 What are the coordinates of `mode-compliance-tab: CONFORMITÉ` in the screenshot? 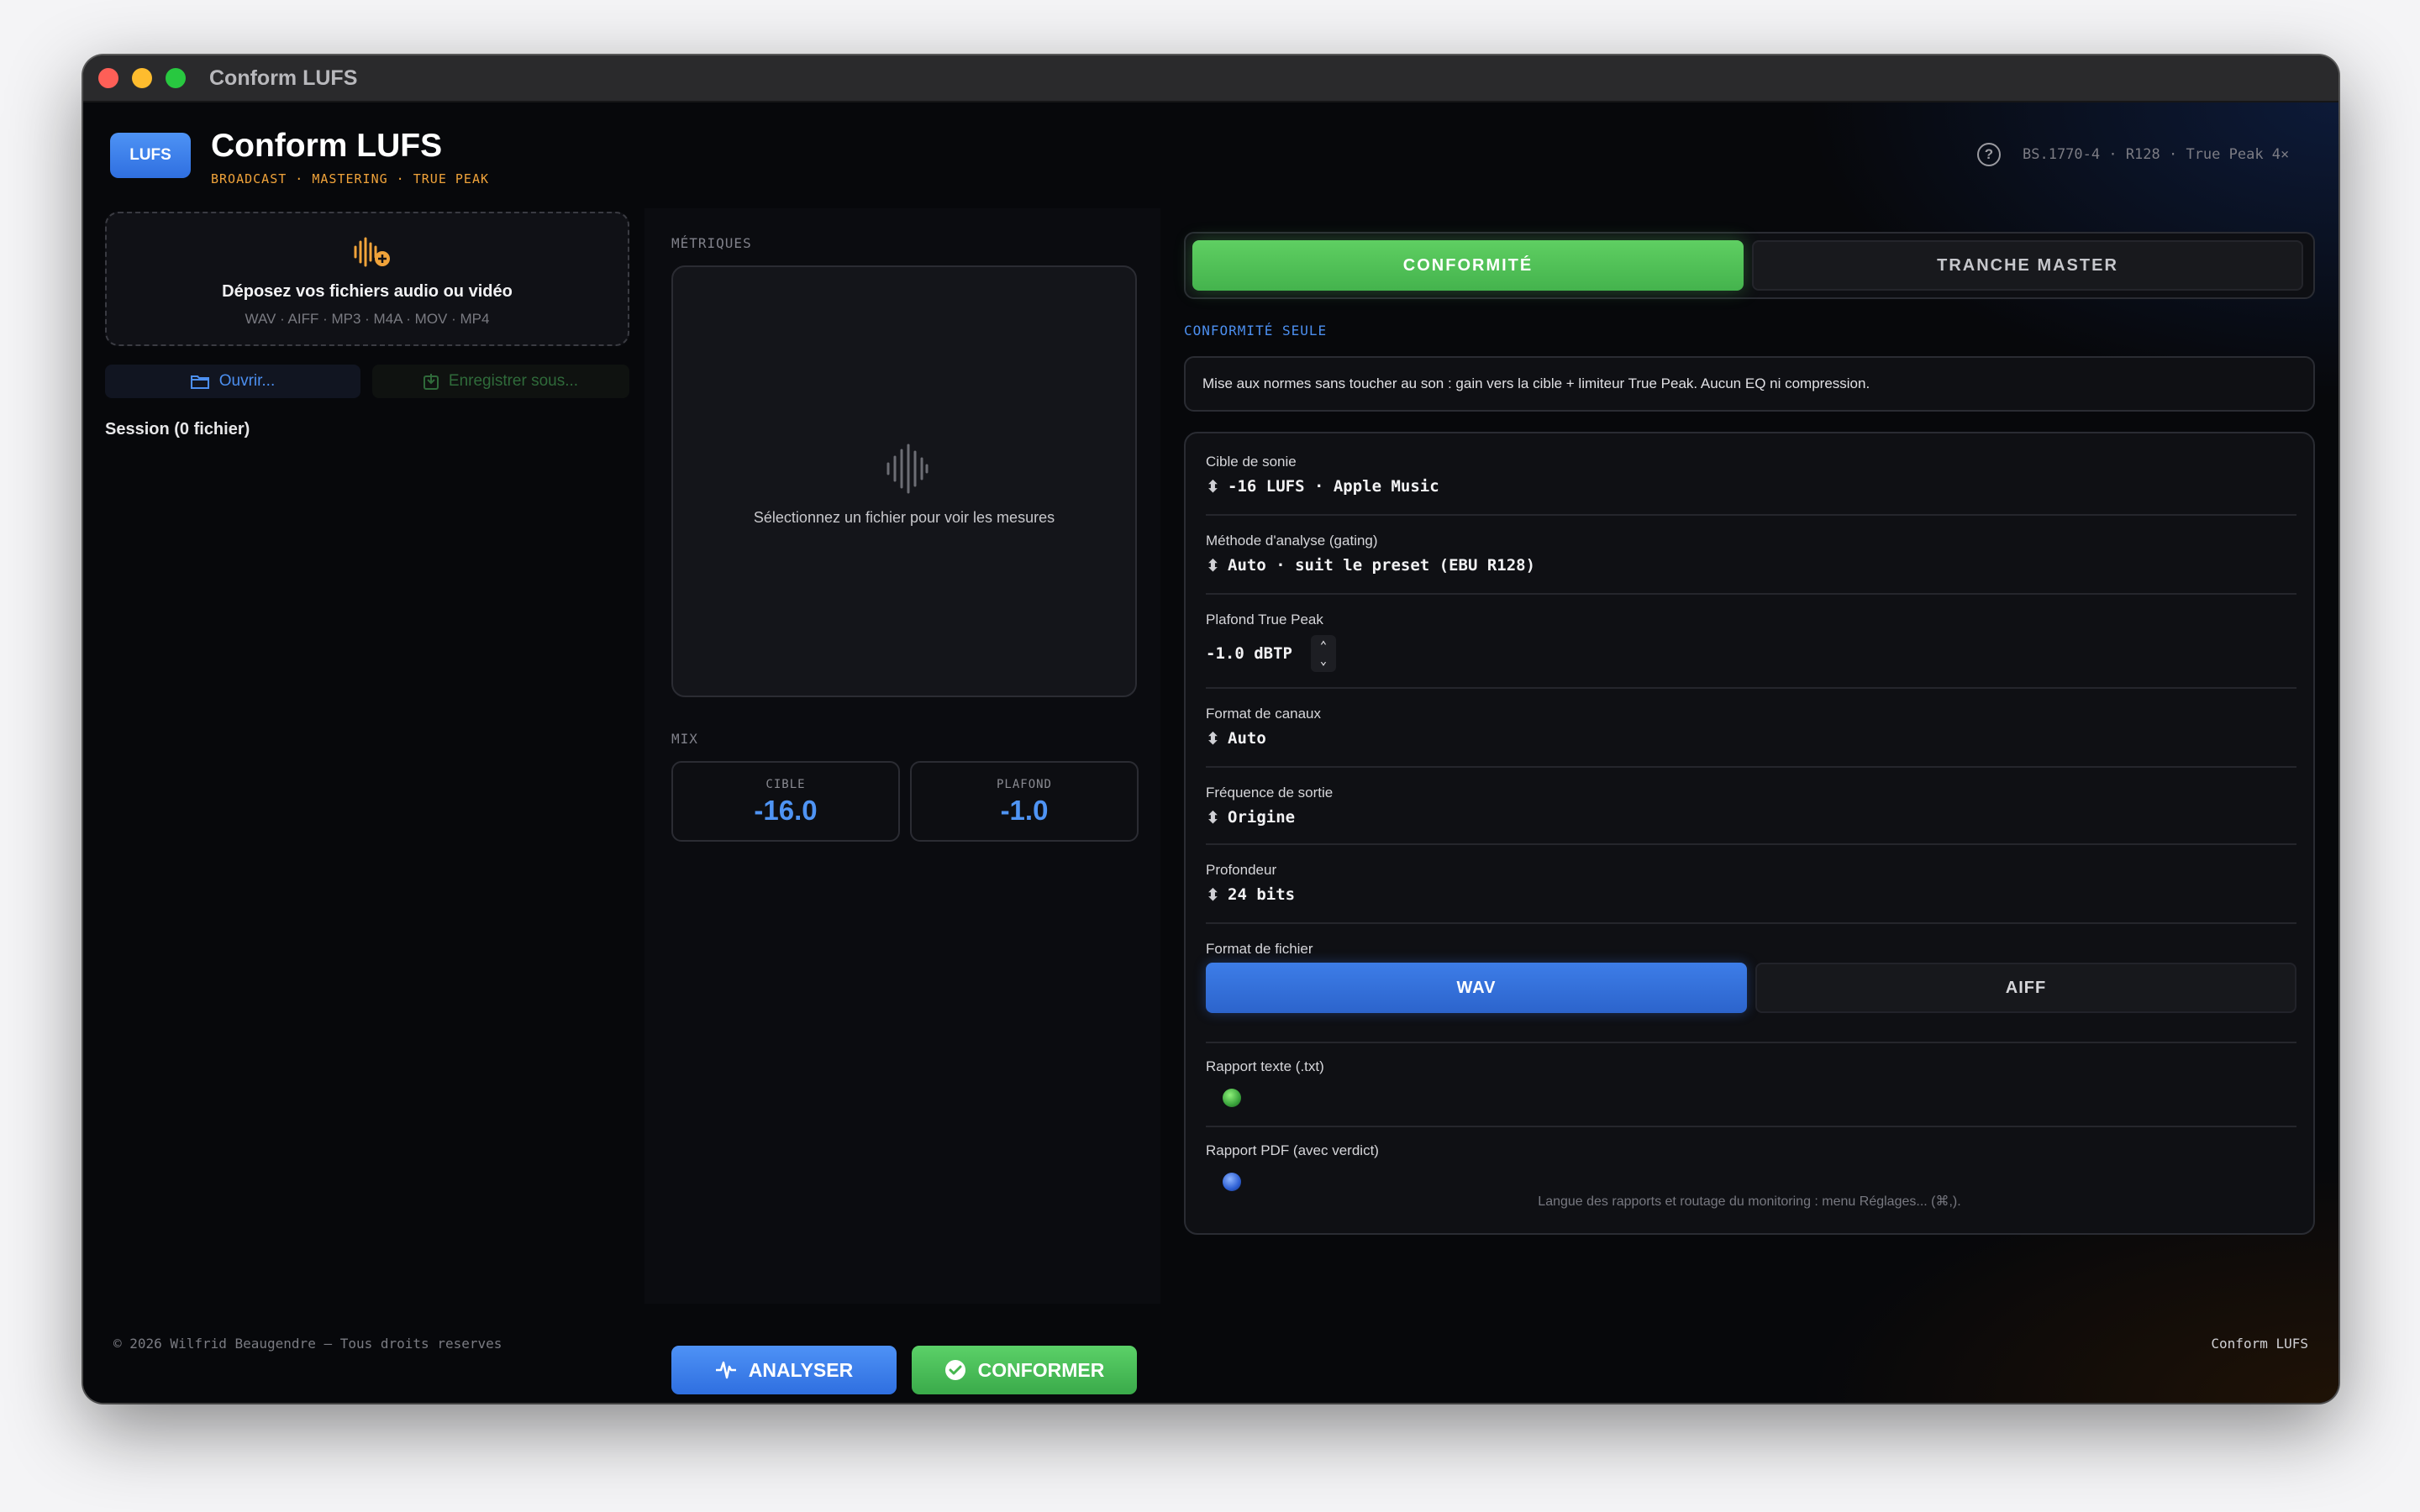 It's located at (1468, 265).